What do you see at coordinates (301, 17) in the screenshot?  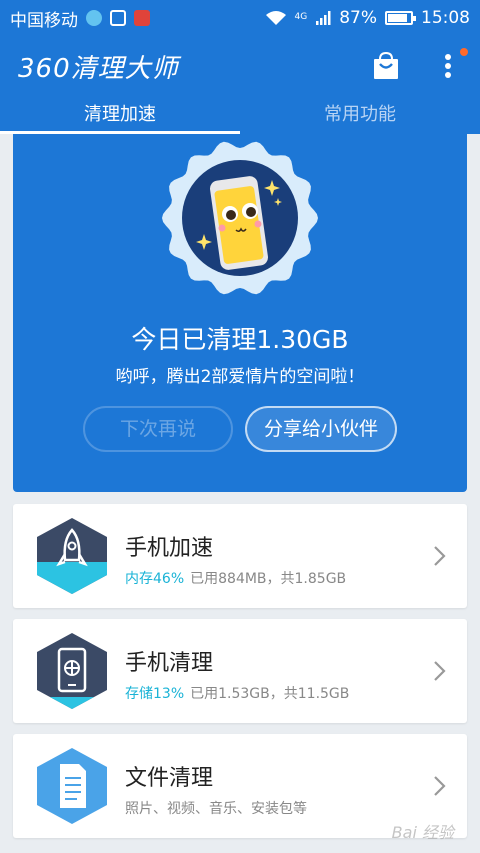 I see `network-type: 4G` at bounding box center [301, 17].